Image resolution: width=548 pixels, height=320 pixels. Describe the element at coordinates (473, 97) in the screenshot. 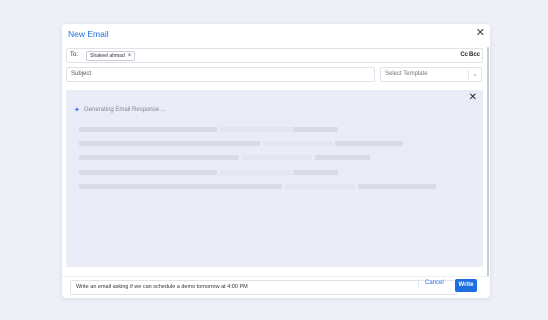

I see `close-panel-icon: ✕` at that location.